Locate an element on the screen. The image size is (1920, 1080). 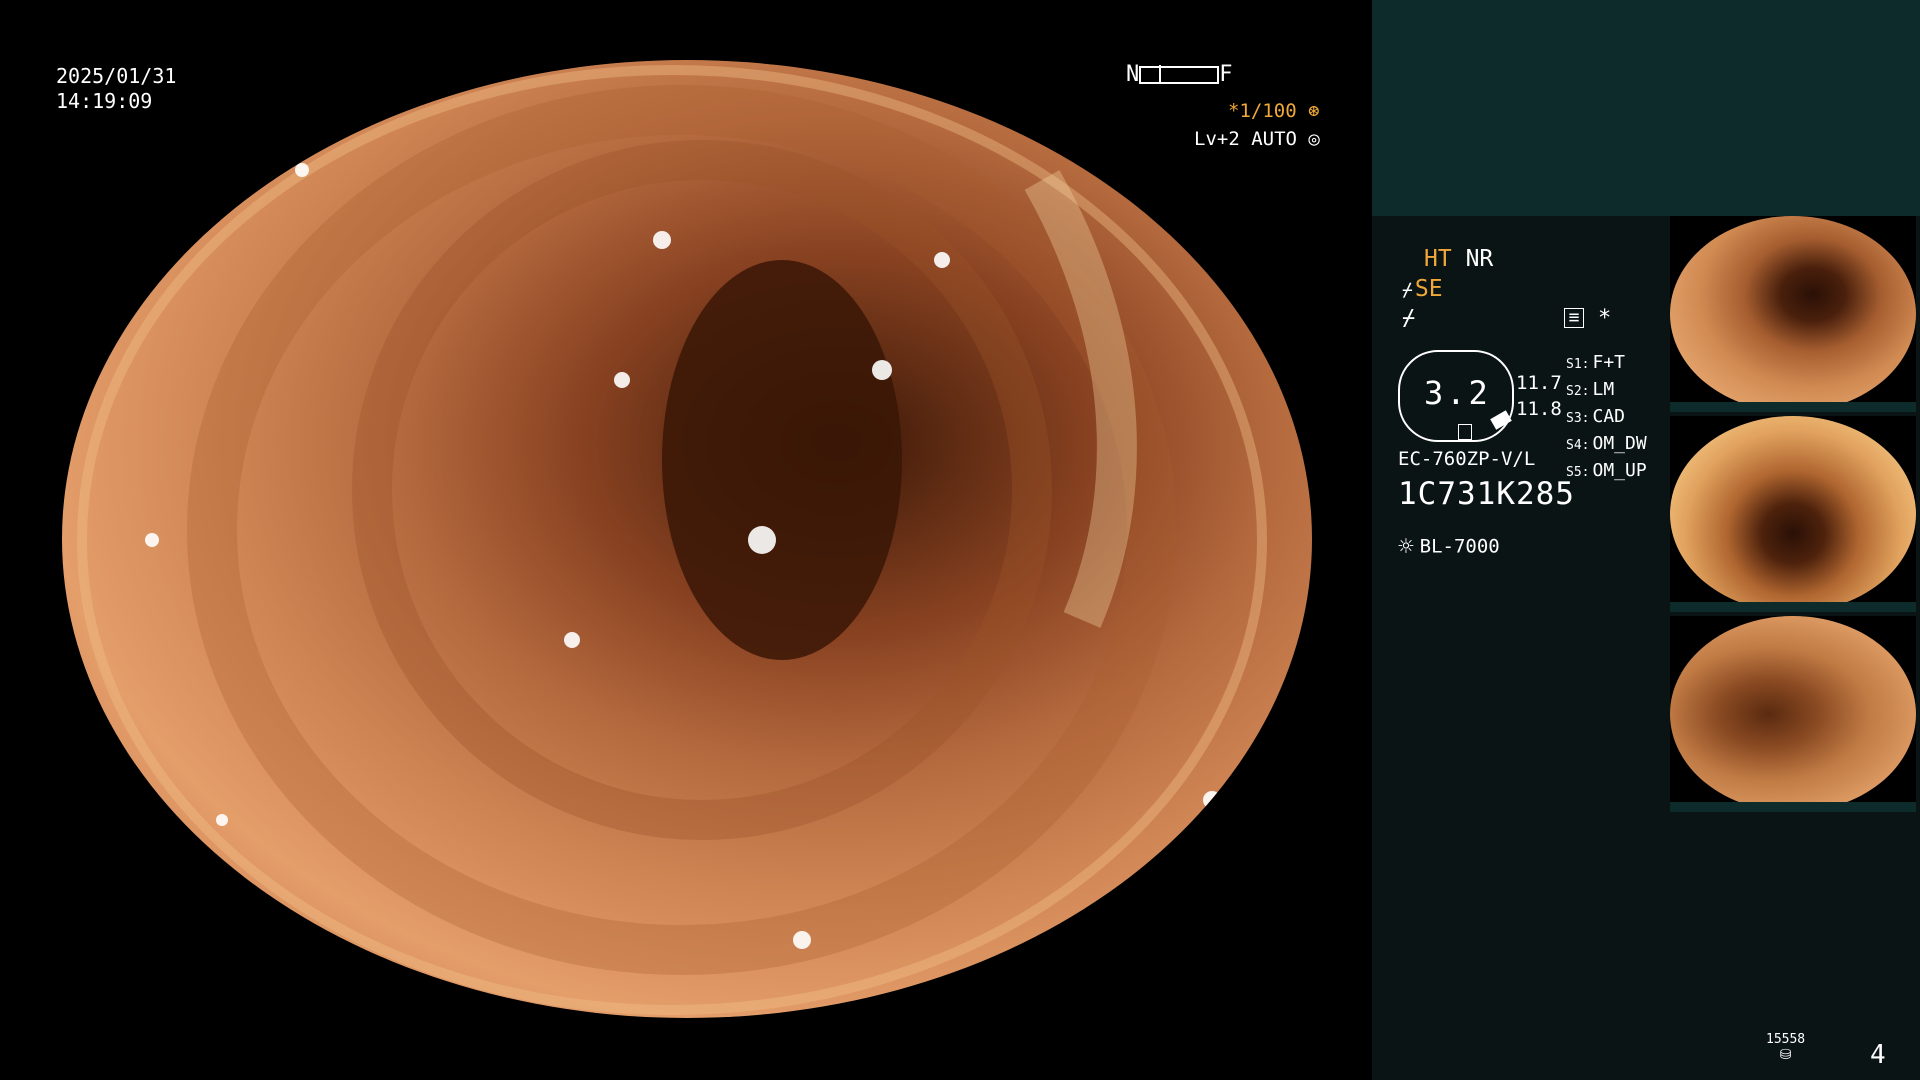
nr-label: NR is located at coordinates (1479, 259).